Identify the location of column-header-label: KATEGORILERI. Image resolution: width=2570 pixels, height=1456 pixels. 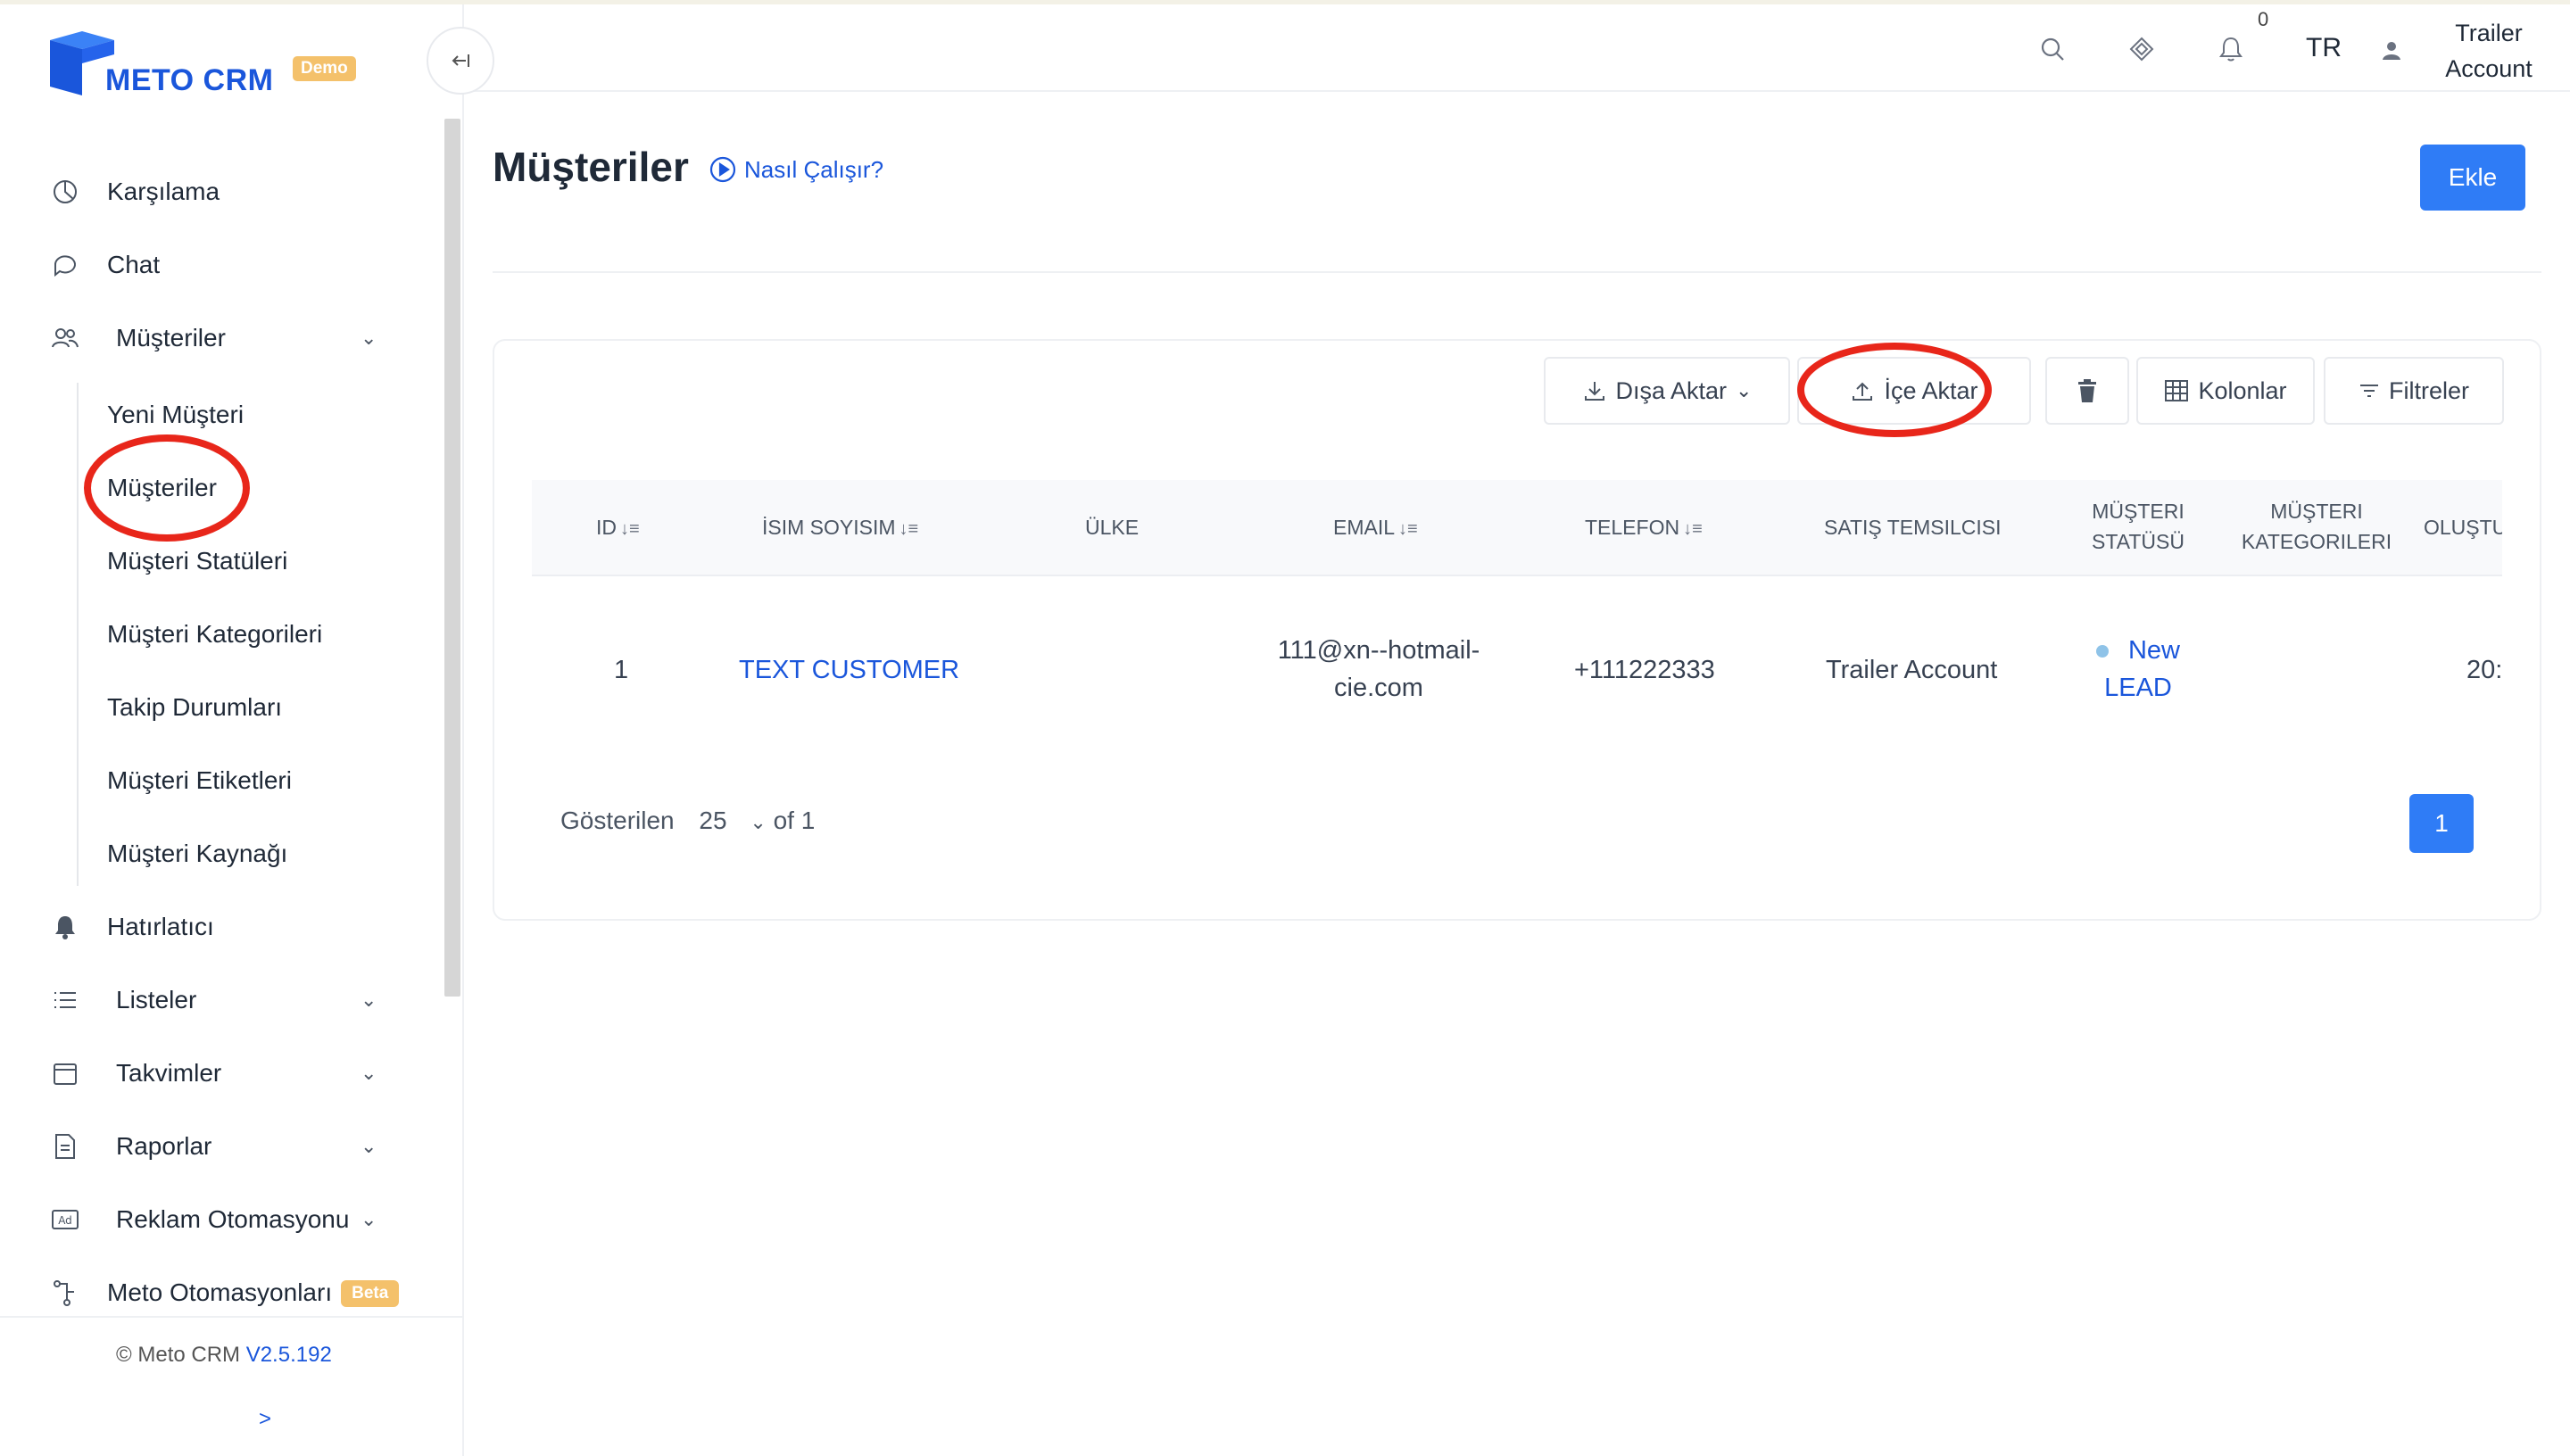
(2316, 541).